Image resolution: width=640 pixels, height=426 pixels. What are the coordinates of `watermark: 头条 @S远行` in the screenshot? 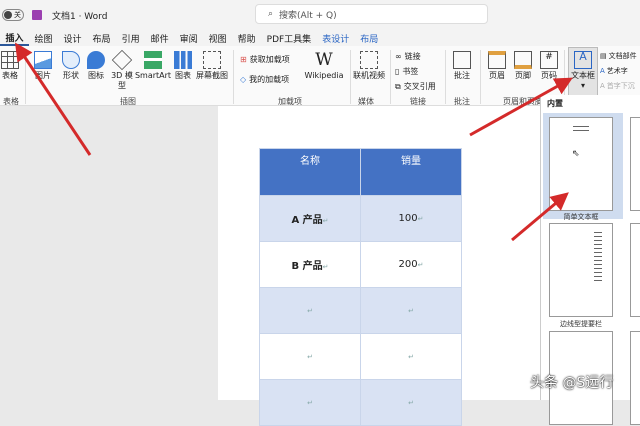 It's located at (572, 383).